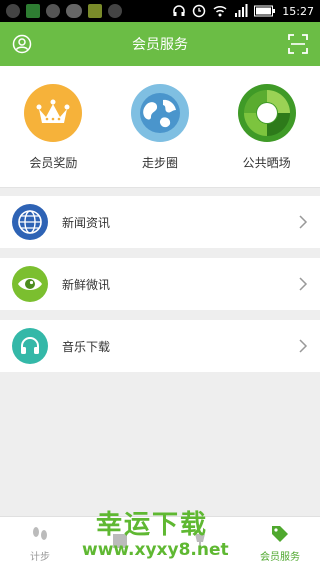  I want to click on crown-icon, so click(53, 113).